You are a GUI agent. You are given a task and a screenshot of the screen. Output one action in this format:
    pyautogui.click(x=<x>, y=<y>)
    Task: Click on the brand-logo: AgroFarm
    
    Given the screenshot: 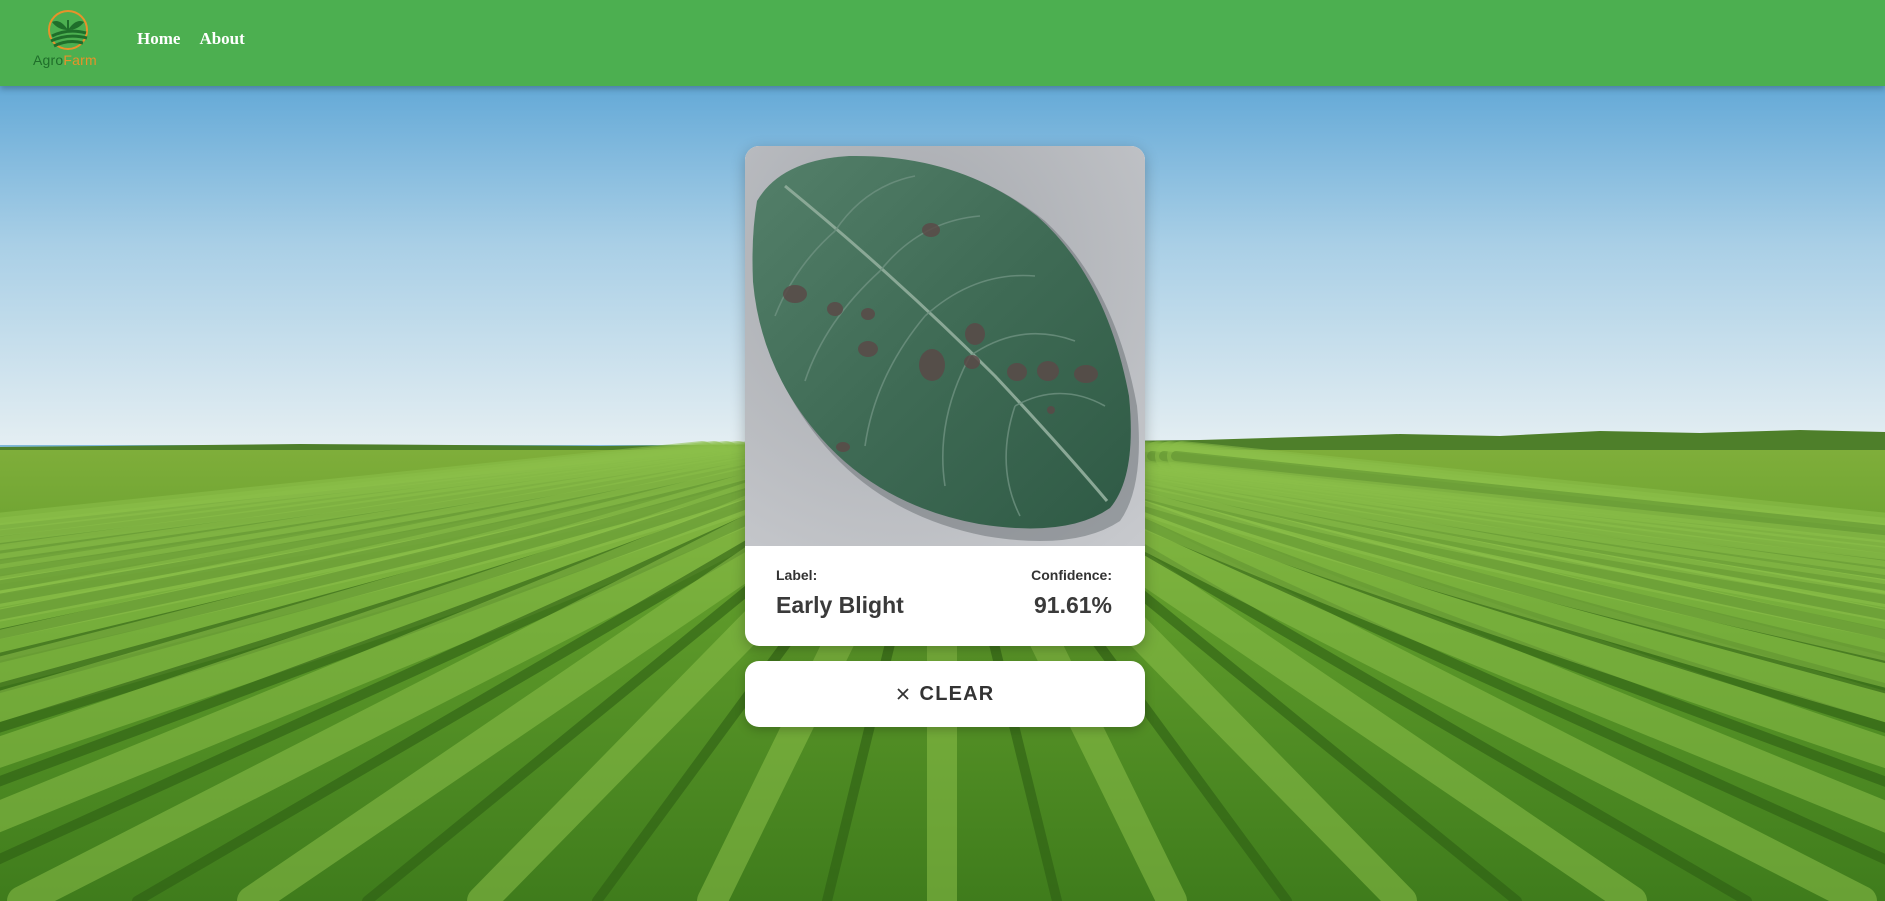 What is the action you would take?
    pyautogui.click(x=70, y=40)
    